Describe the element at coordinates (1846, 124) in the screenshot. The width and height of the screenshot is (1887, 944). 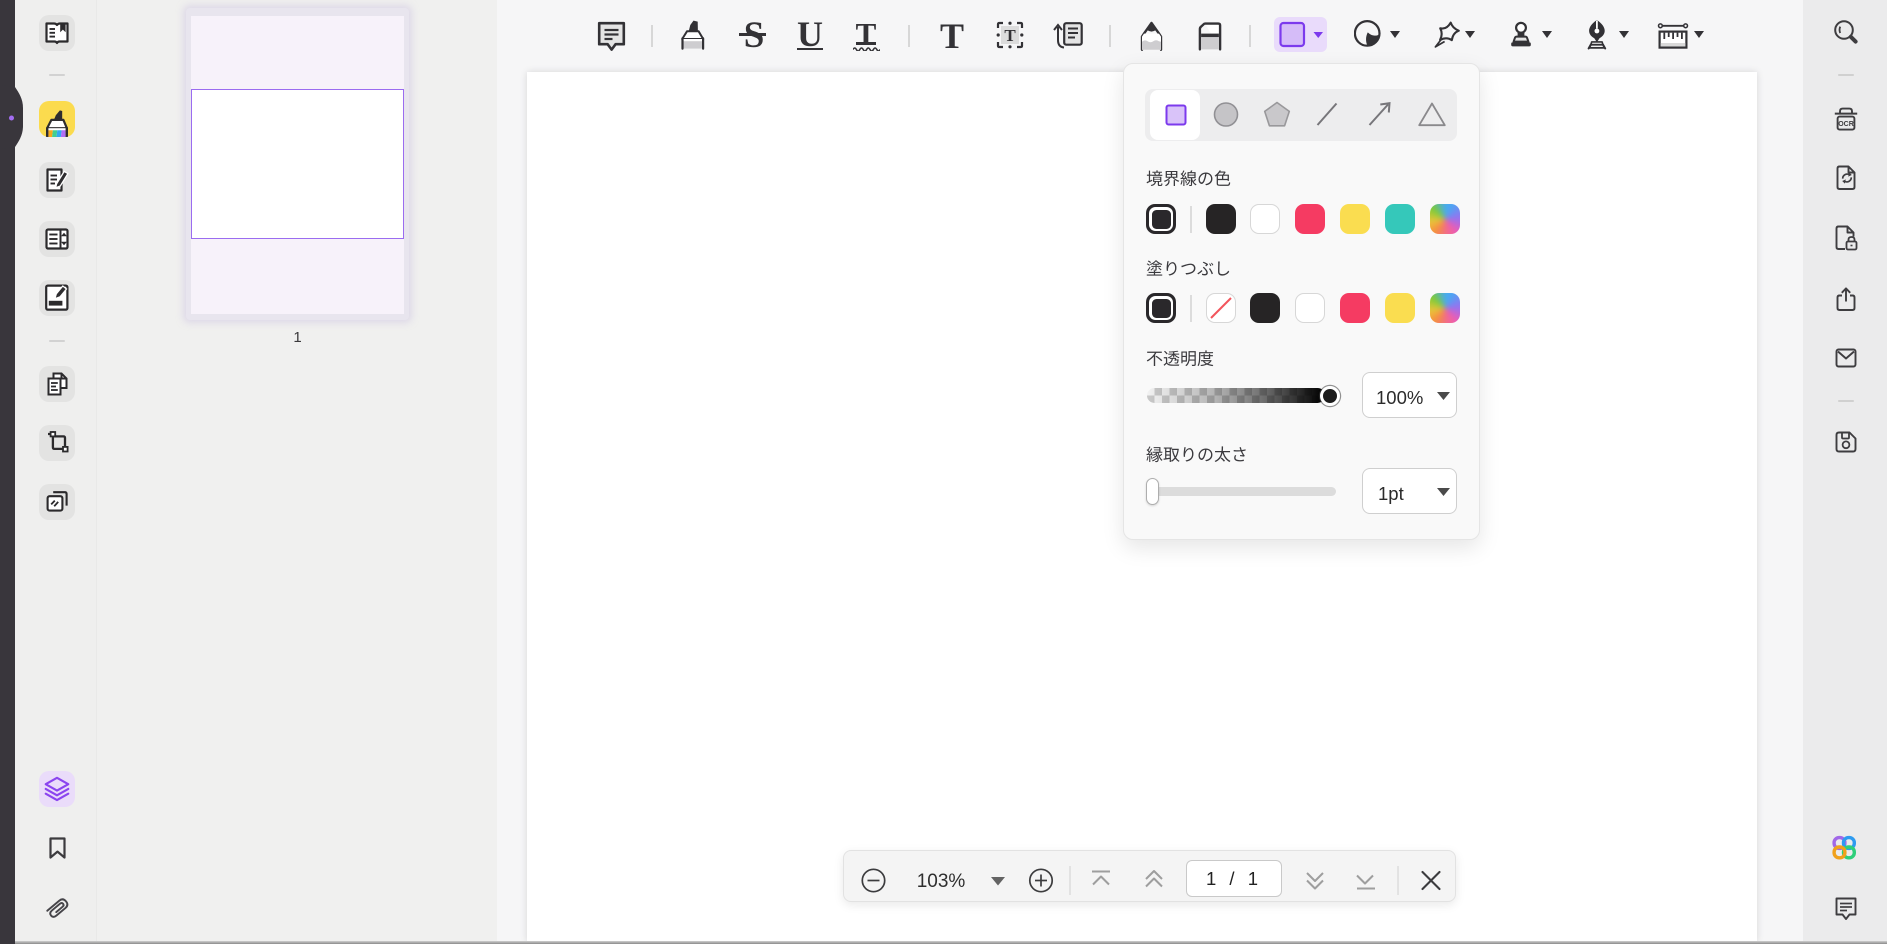
I see `svg-text: OCR` at that location.